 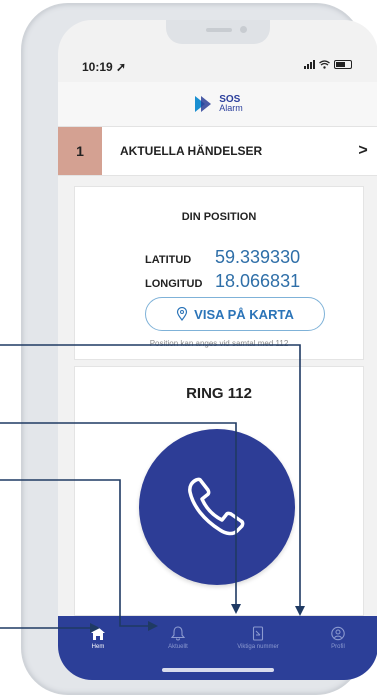 I want to click on nav-item-home: Hem, so click(x=98, y=648).